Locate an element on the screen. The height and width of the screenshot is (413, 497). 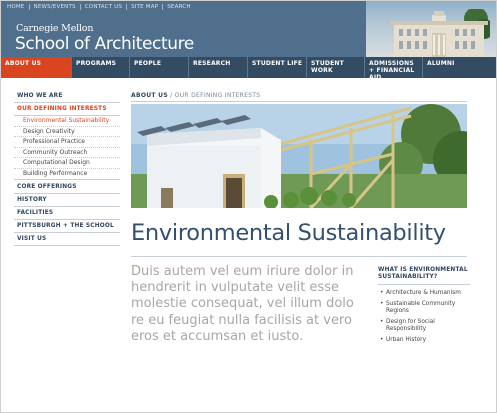
sidebar-subitem-community-outreach: Community Outreach is located at coordinates (67, 153).